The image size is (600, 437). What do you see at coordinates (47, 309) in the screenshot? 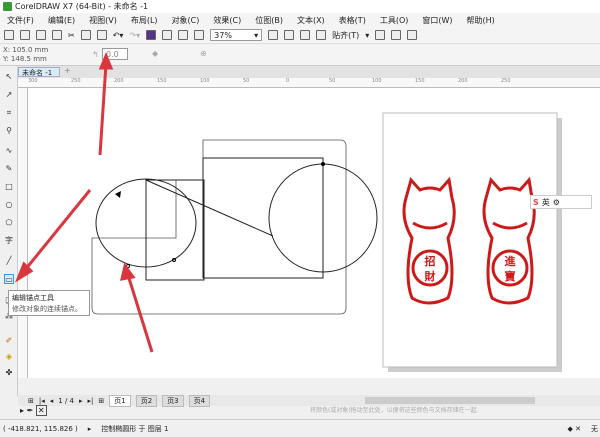
I see `tooltip-description: 修改对象的连续锚点。` at bounding box center [47, 309].